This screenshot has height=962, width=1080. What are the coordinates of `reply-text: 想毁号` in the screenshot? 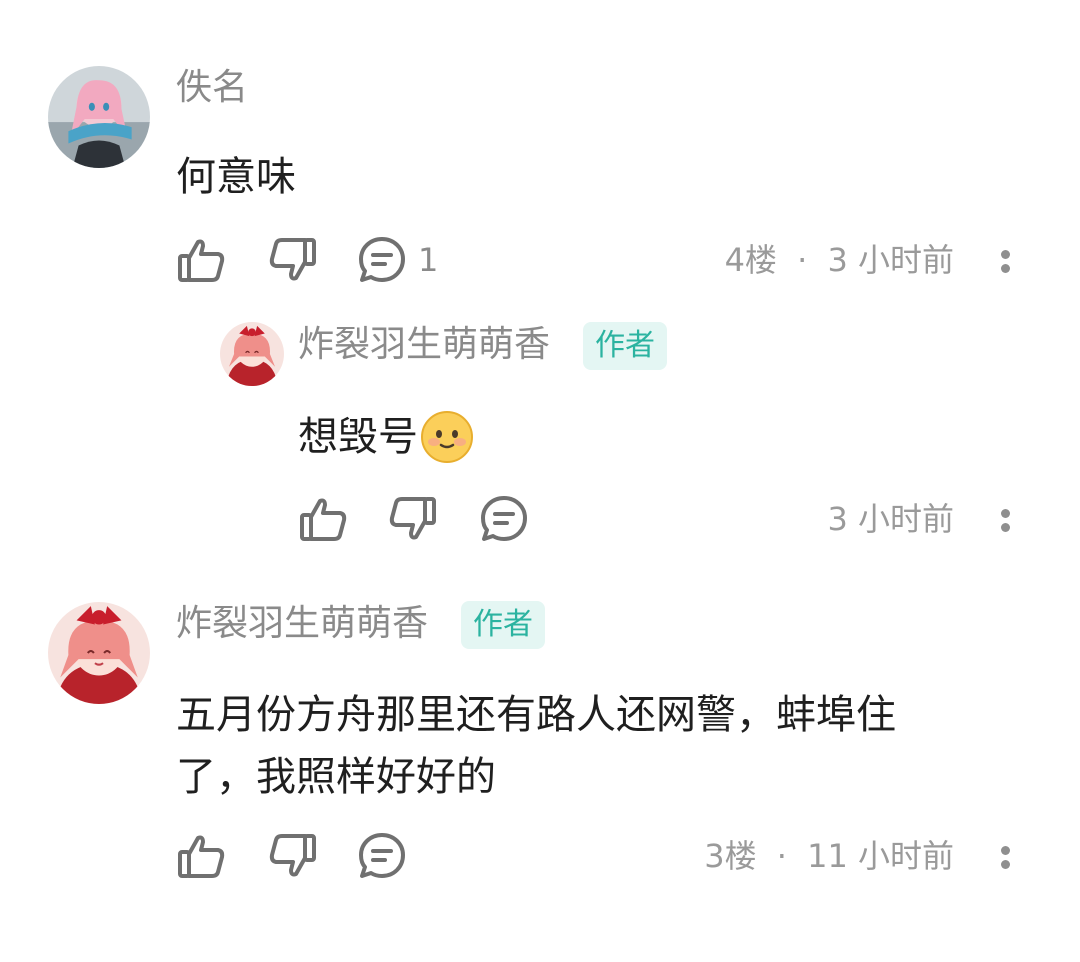 It's located at (386, 437).